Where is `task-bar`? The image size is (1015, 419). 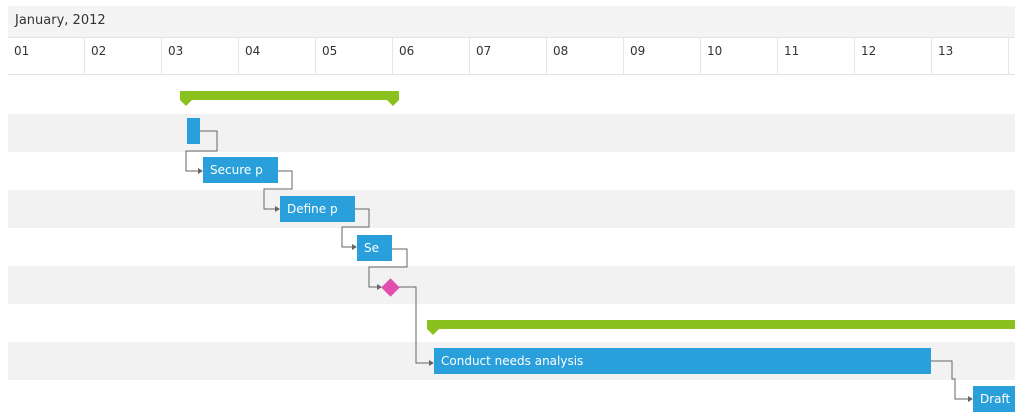 task-bar is located at coordinates (193, 131).